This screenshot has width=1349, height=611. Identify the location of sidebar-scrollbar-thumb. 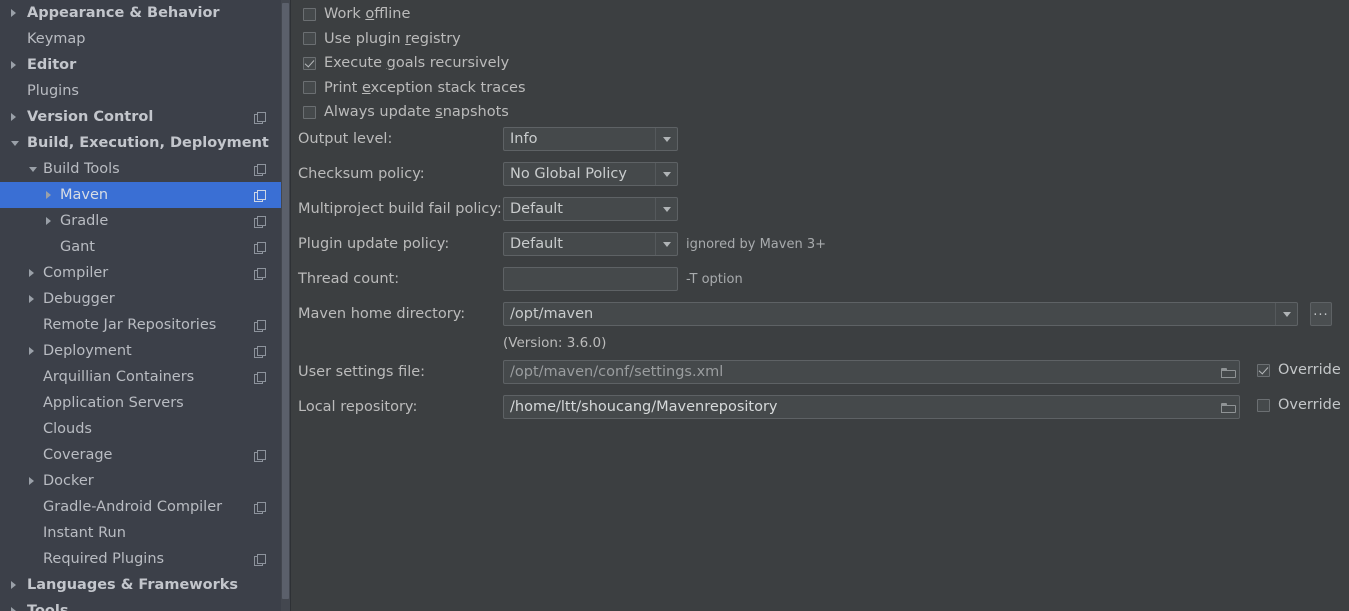
(285, 301).